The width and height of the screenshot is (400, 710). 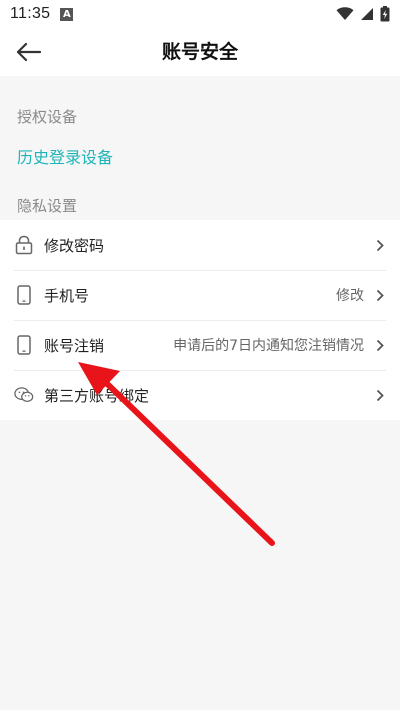 What do you see at coordinates (67, 14) in the screenshot?
I see `notification-badge: A` at bounding box center [67, 14].